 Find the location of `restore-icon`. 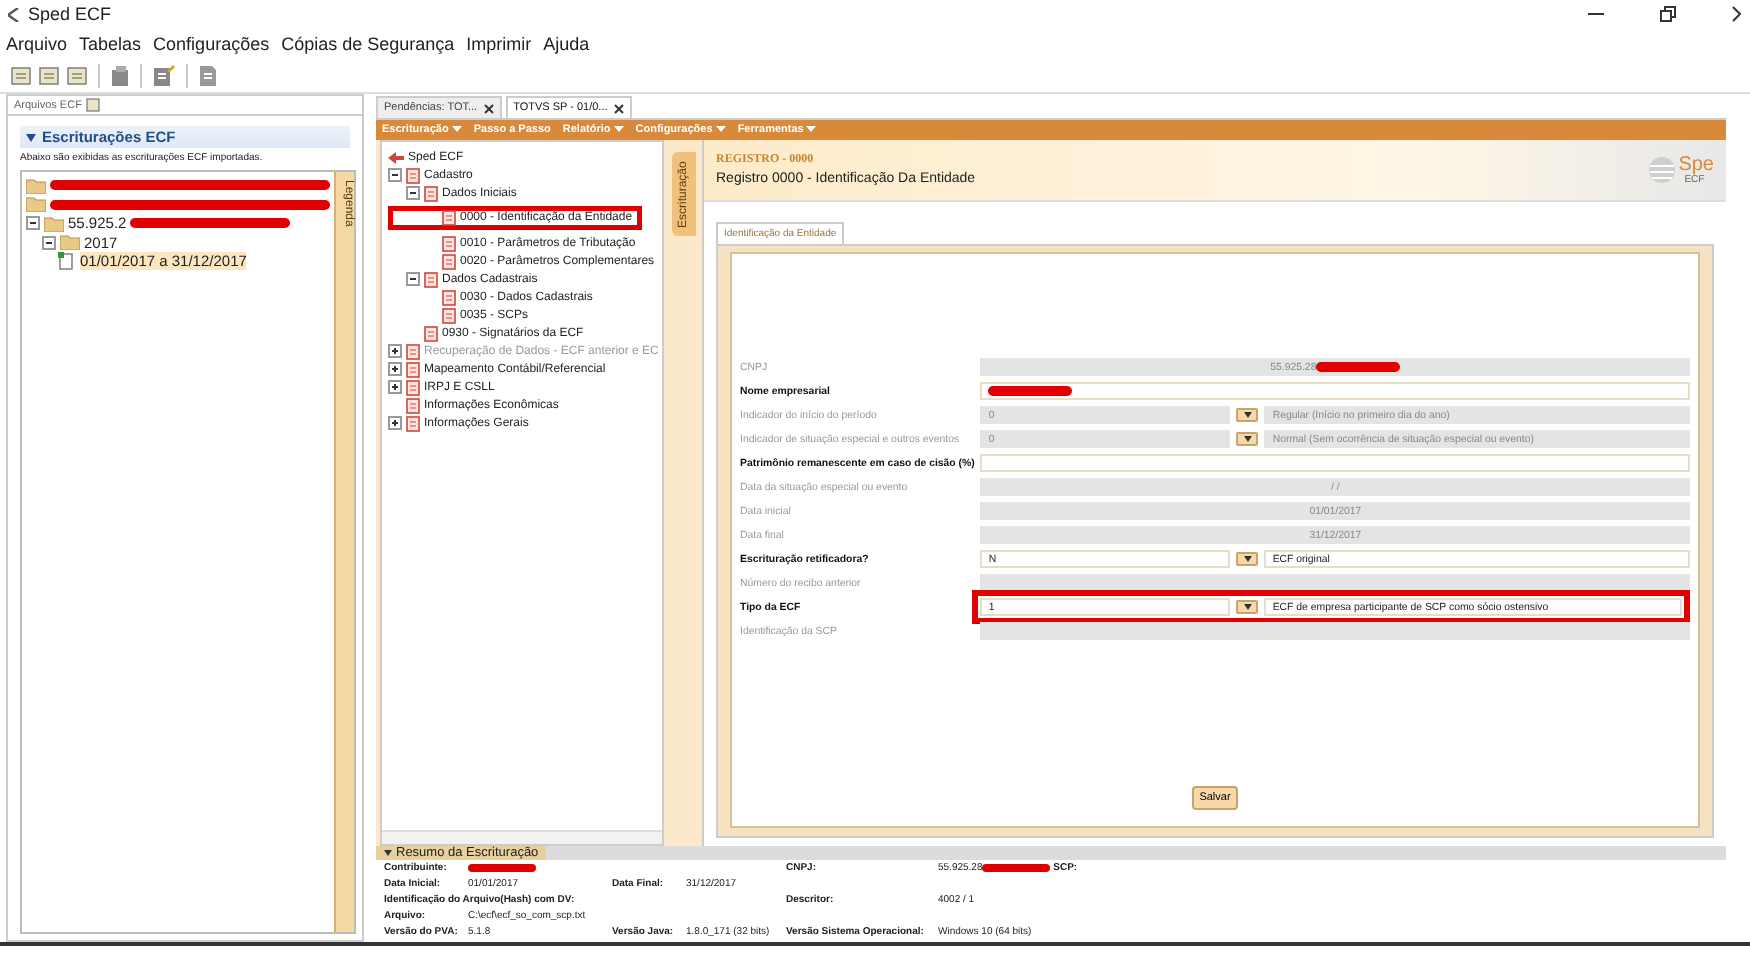

restore-icon is located at coordinates (1668, 14).